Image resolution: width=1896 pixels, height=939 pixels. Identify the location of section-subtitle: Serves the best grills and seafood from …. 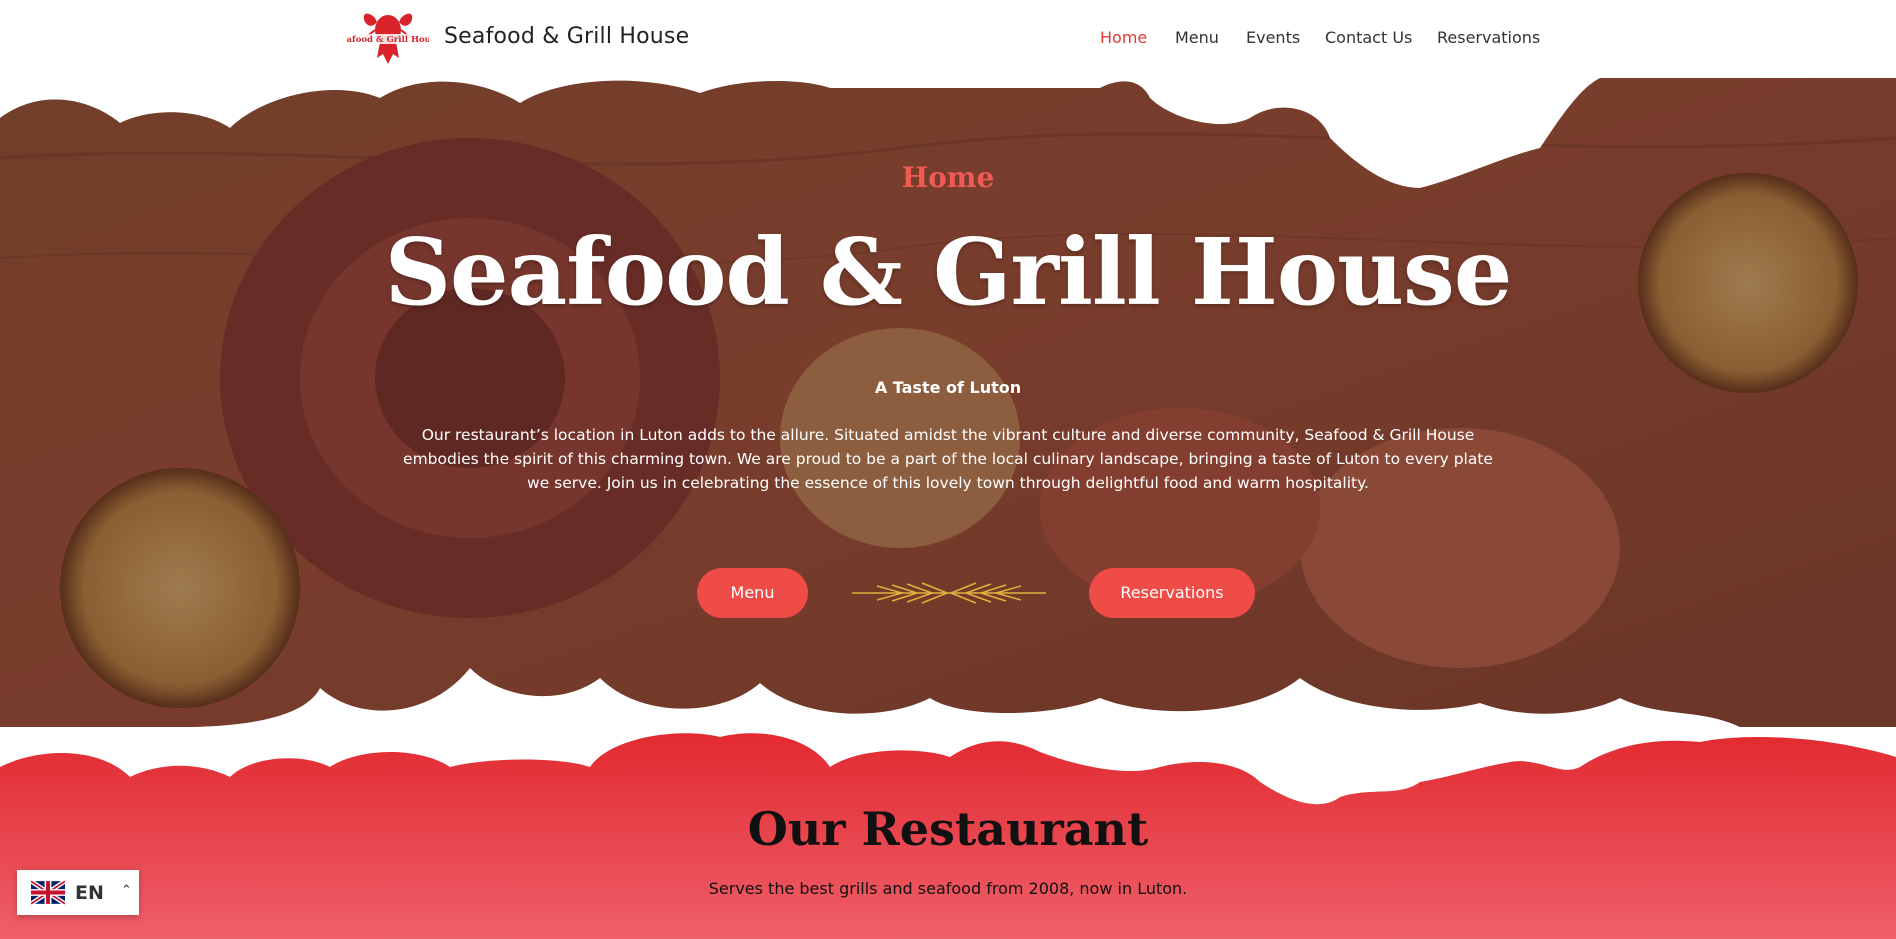
(948, 888).